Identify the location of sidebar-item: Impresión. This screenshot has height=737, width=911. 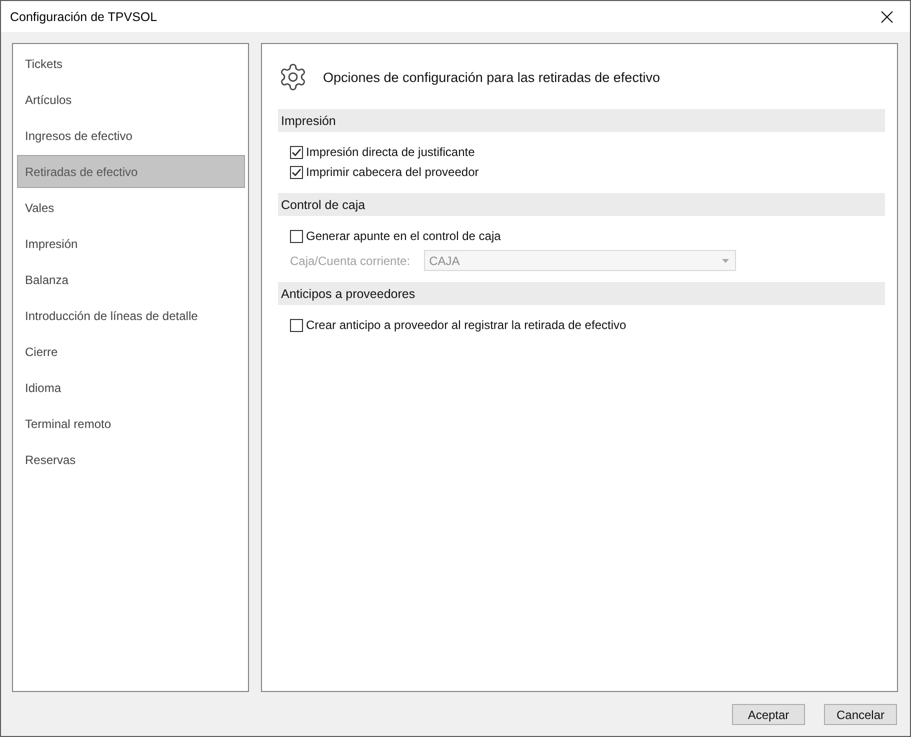
(131, 243).